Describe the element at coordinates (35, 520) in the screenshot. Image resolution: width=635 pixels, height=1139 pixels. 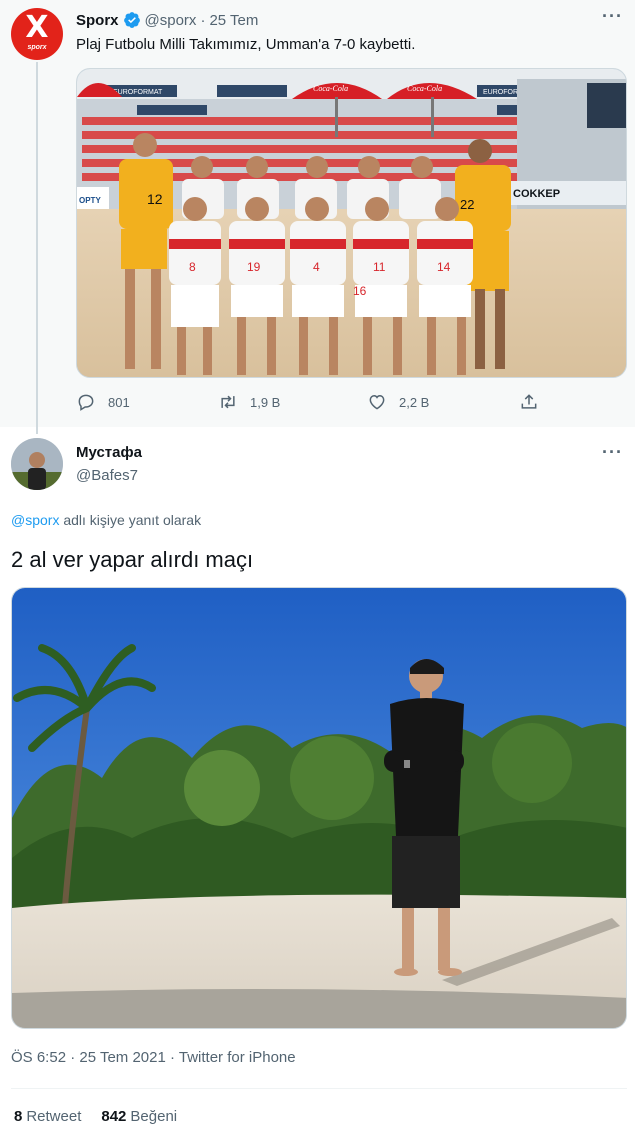
I see `replying-mention-link: @sporx` at that location.